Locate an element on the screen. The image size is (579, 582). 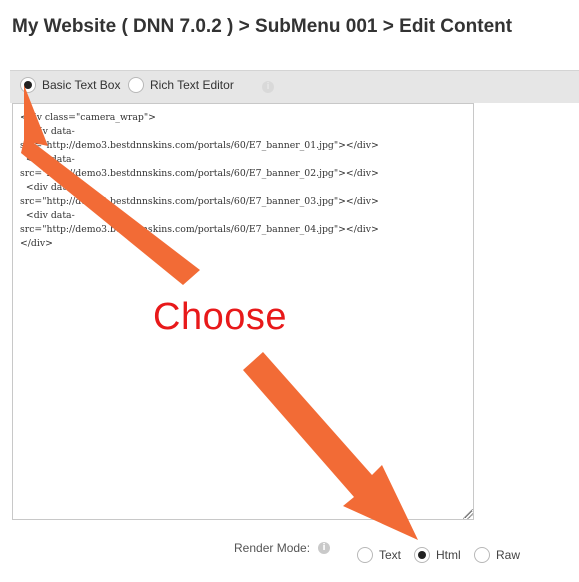
basic-text-box-label: Basic Text Box is located at coordinates (81, 85).